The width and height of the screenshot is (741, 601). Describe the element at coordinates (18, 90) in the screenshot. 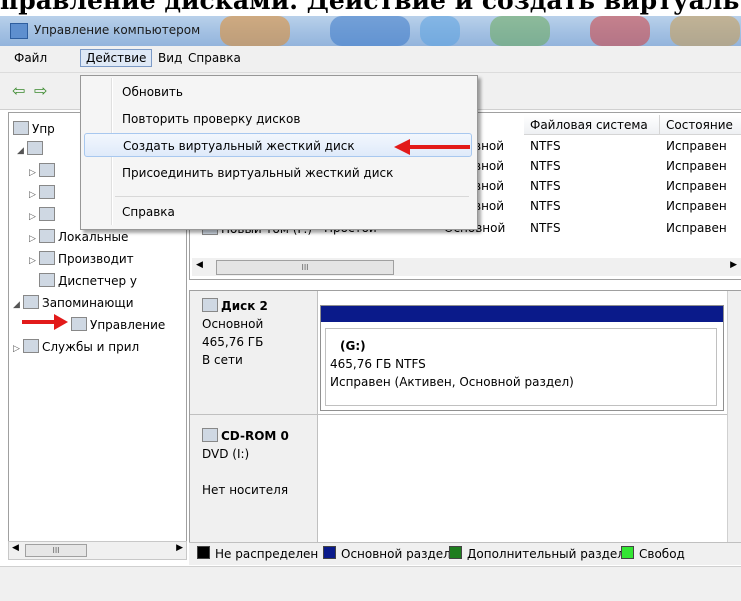

I see `back-arrow-icon: ⇦` at that location.